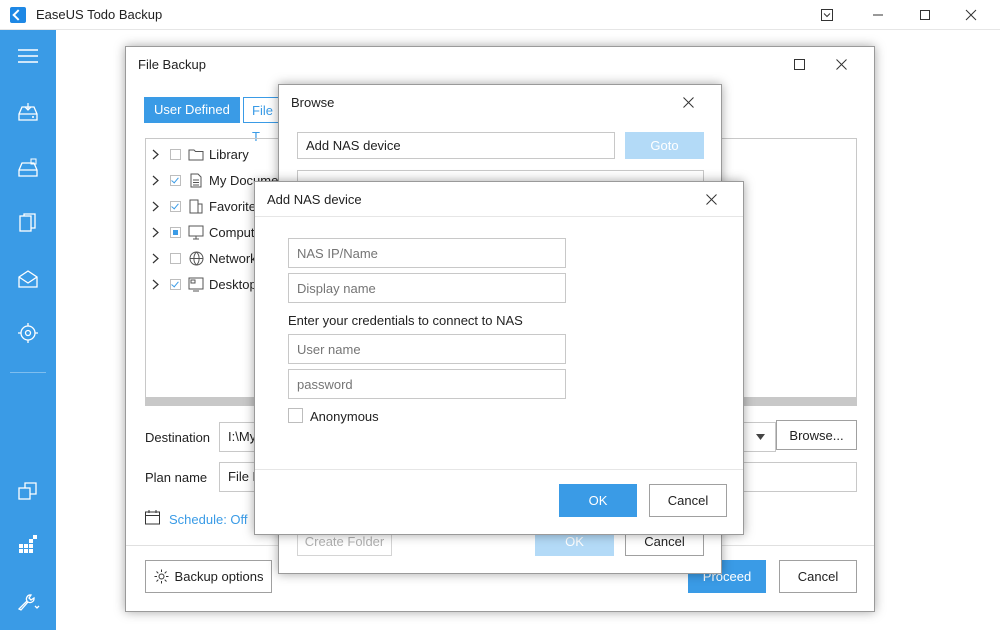 The image size is (1000, 630). I want to click on tree-item-label: Network, so click(233, 258).